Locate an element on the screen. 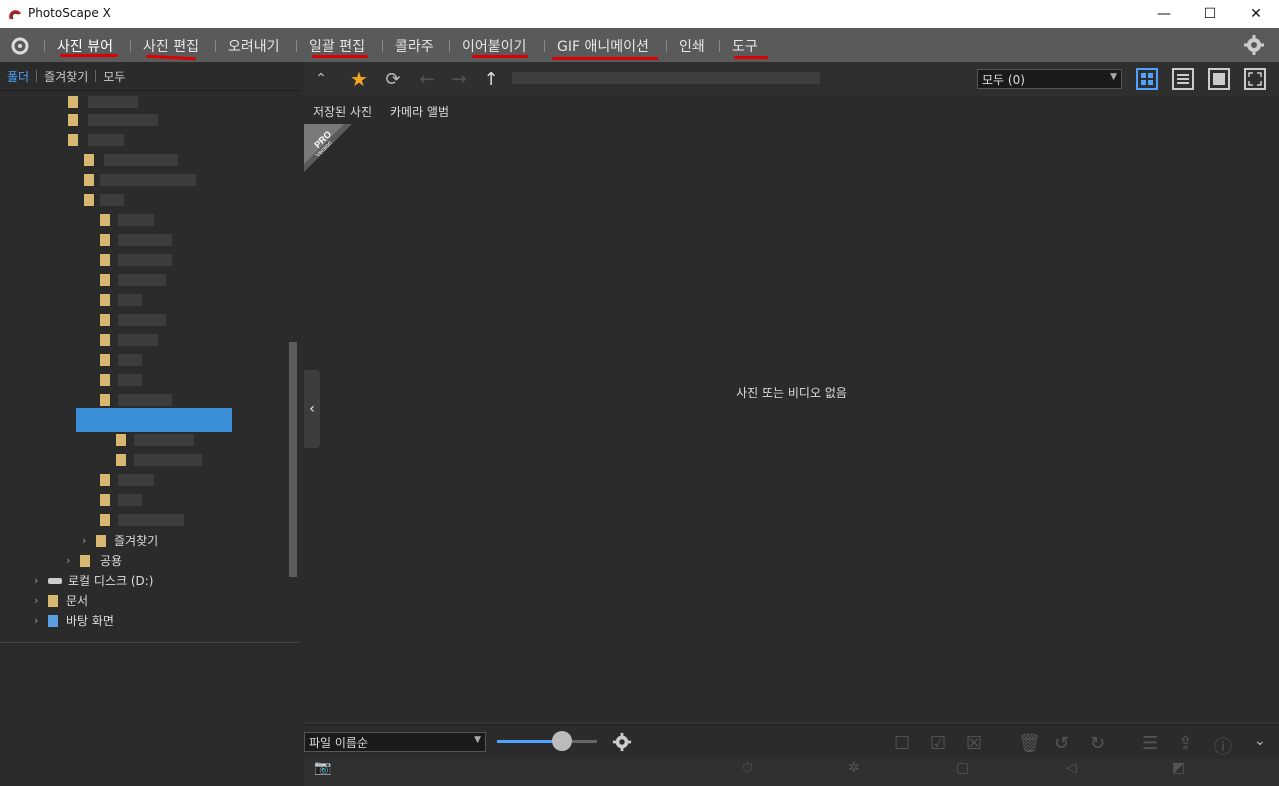 The height and width of the screenshot is (786, 1279). tree-item-label: 바탕 화면 is located at coordinates (90, 621).